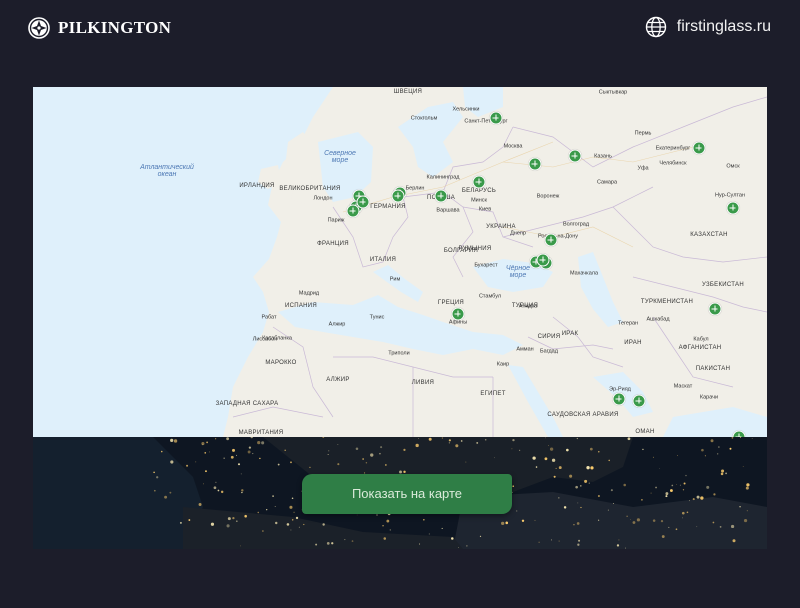 The image size is (800, 608). What do you see at coordinates (570, 334) in the screenshot?
I see `country-label: ИРАК` at bounding box center [570, 334].